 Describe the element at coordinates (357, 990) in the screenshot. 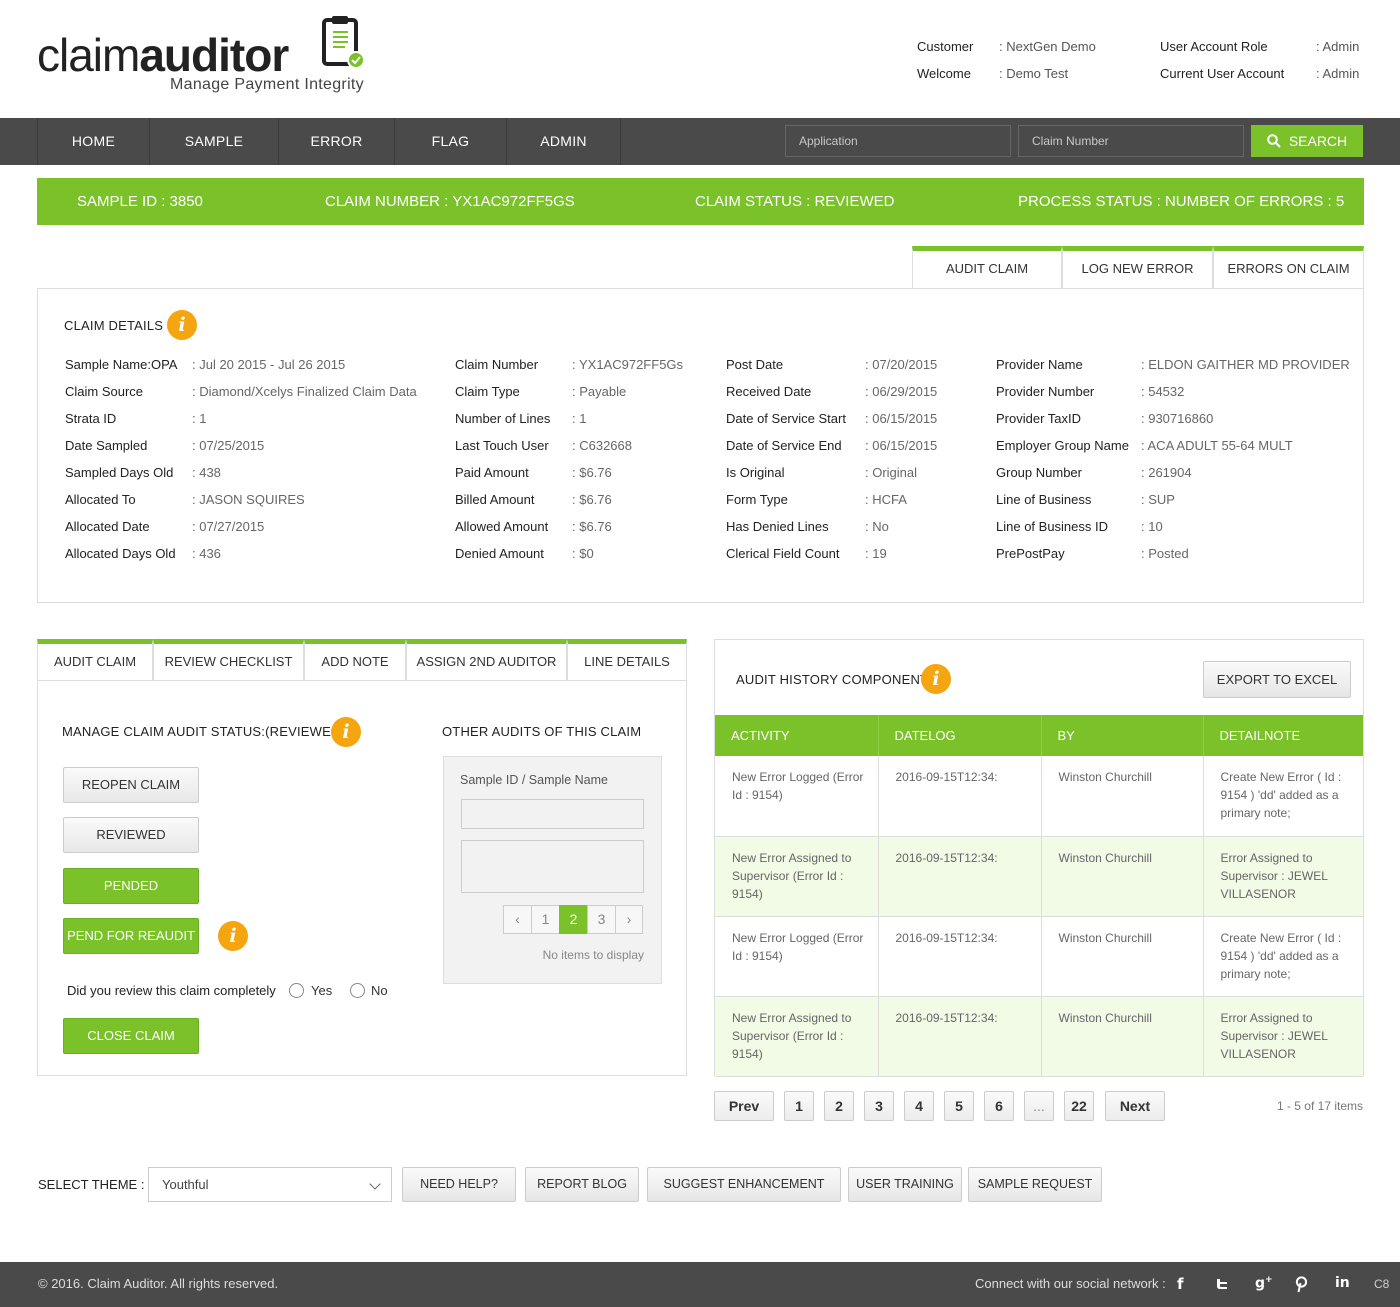

I see `review-no-radio` at that location.